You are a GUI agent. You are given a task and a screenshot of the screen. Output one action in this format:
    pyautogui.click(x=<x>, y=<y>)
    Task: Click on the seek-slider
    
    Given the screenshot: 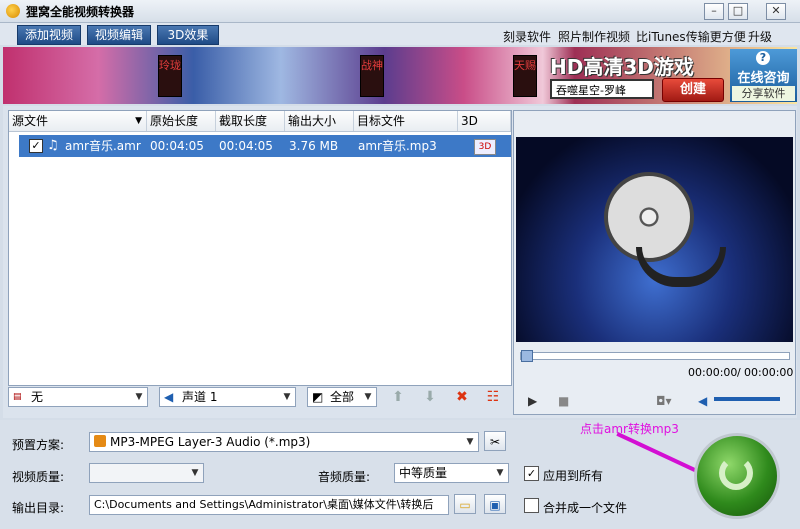 What is the action you would take?
    pyautogui.click(x=655, y=356)
    